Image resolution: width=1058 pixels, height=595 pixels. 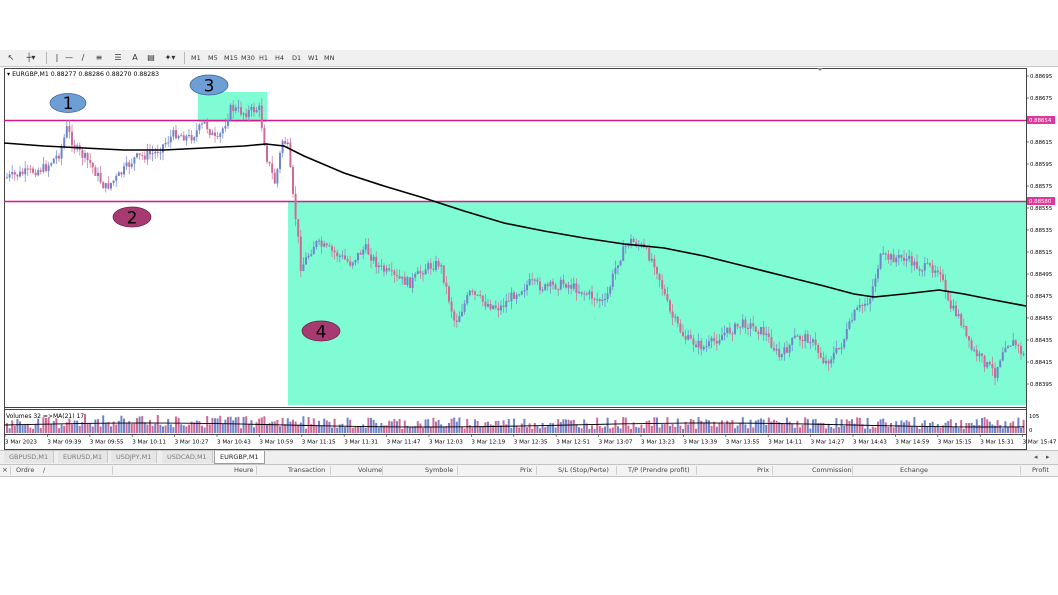 What do you see at coordinates (526, 470) in the screenshot?
I see `column-prix: Prix` at bounding box center [526, 470].